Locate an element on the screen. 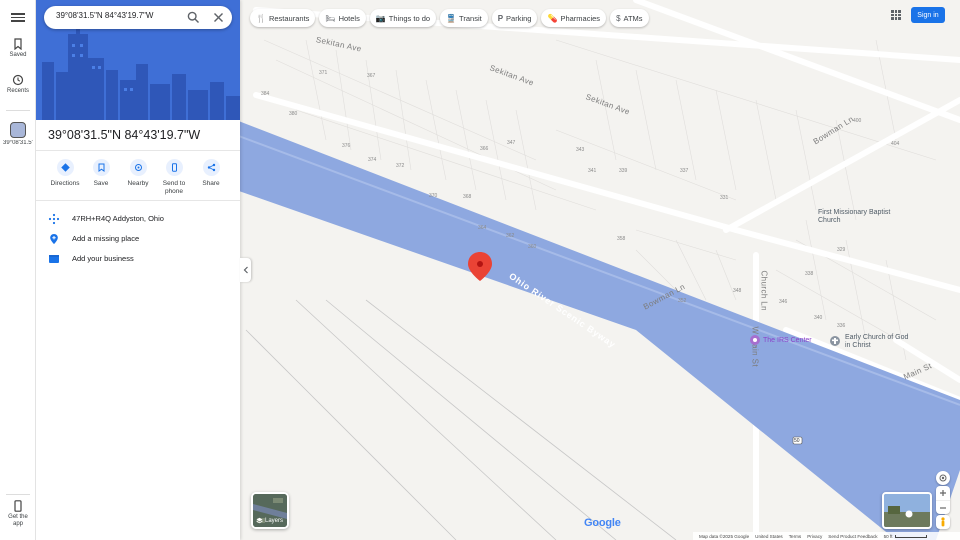 The image size is (960, 540). chevron-left-icon is located at coordinates (245, 270).